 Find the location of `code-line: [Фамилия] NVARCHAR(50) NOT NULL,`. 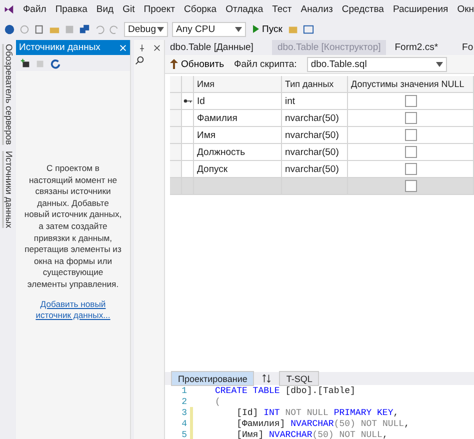

code-line: [Фамилия] NVARCHAR(50) NOT NULL, is located at coordinates (323, 423).